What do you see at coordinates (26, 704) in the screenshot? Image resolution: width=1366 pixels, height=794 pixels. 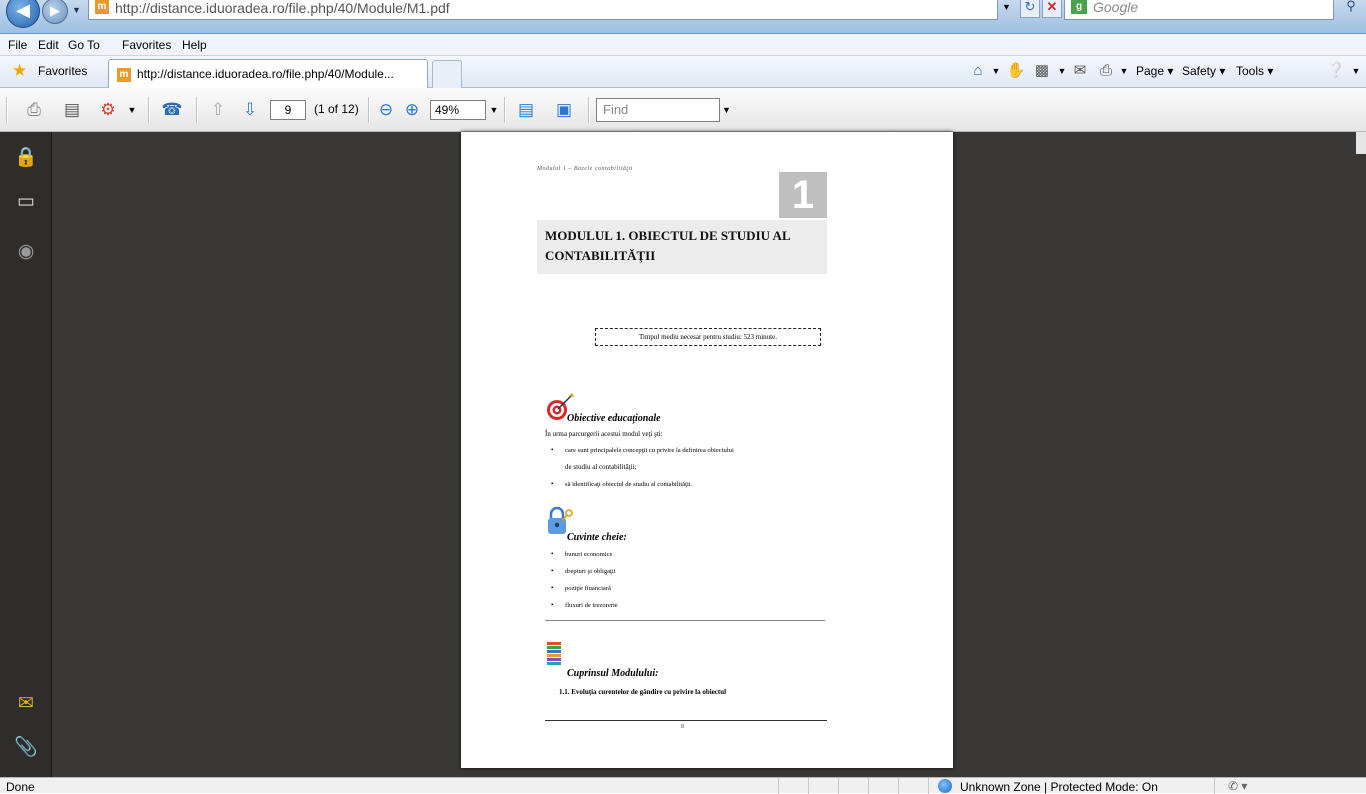 I see `comments-icon: ✉` at bounding box center [26, 704].